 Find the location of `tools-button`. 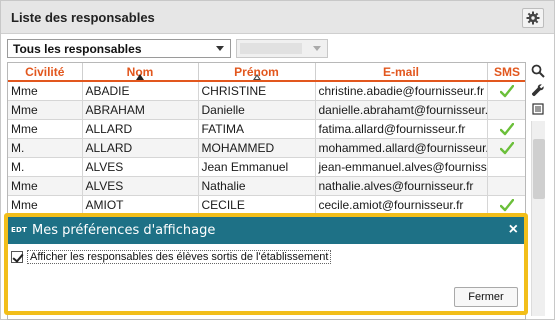

tools-button is located at coordinates (538, 90).